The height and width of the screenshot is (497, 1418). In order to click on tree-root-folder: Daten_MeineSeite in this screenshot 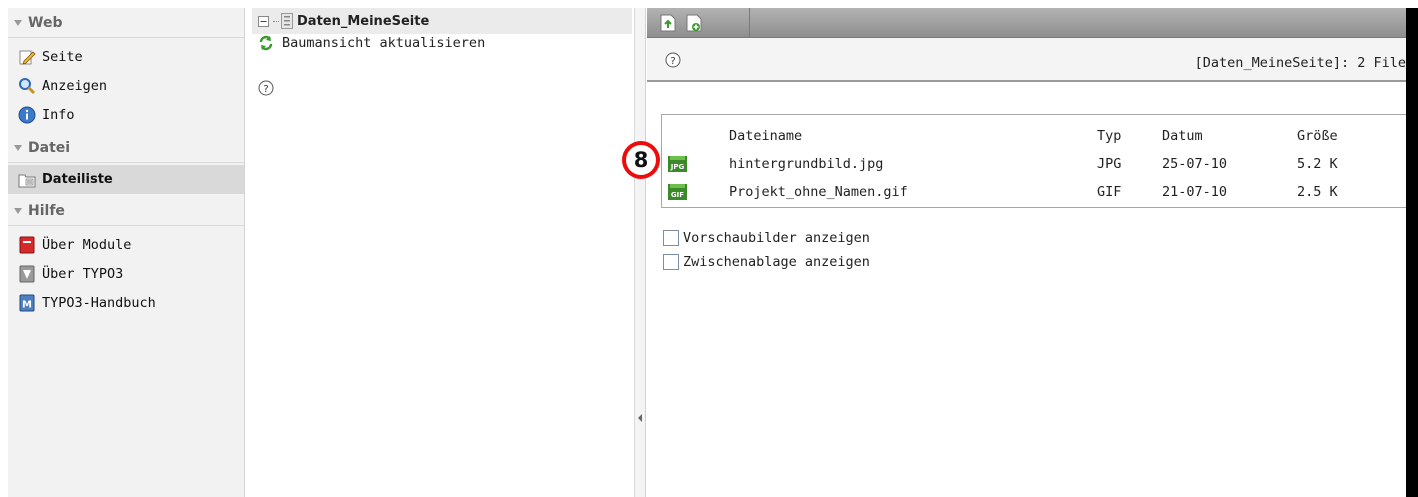, I will do `click(442, 21)`.